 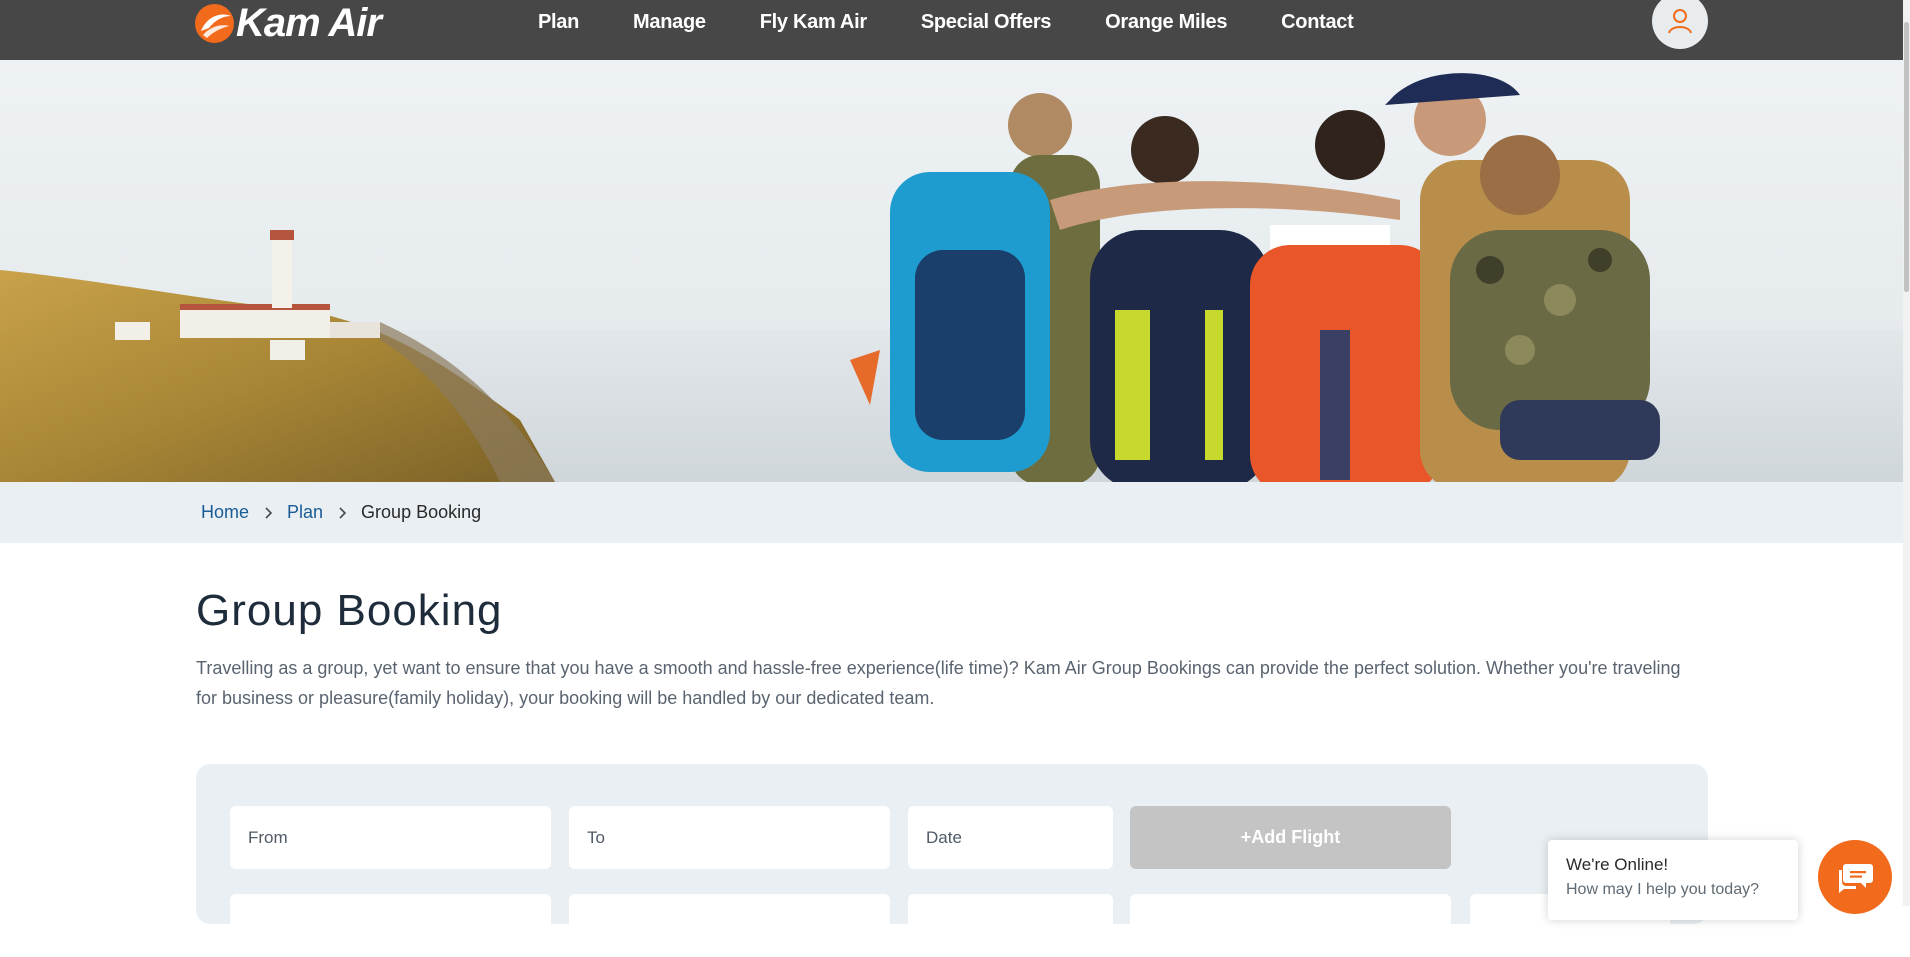 I want to click on from-field-row2, so click(x=390, y=925).